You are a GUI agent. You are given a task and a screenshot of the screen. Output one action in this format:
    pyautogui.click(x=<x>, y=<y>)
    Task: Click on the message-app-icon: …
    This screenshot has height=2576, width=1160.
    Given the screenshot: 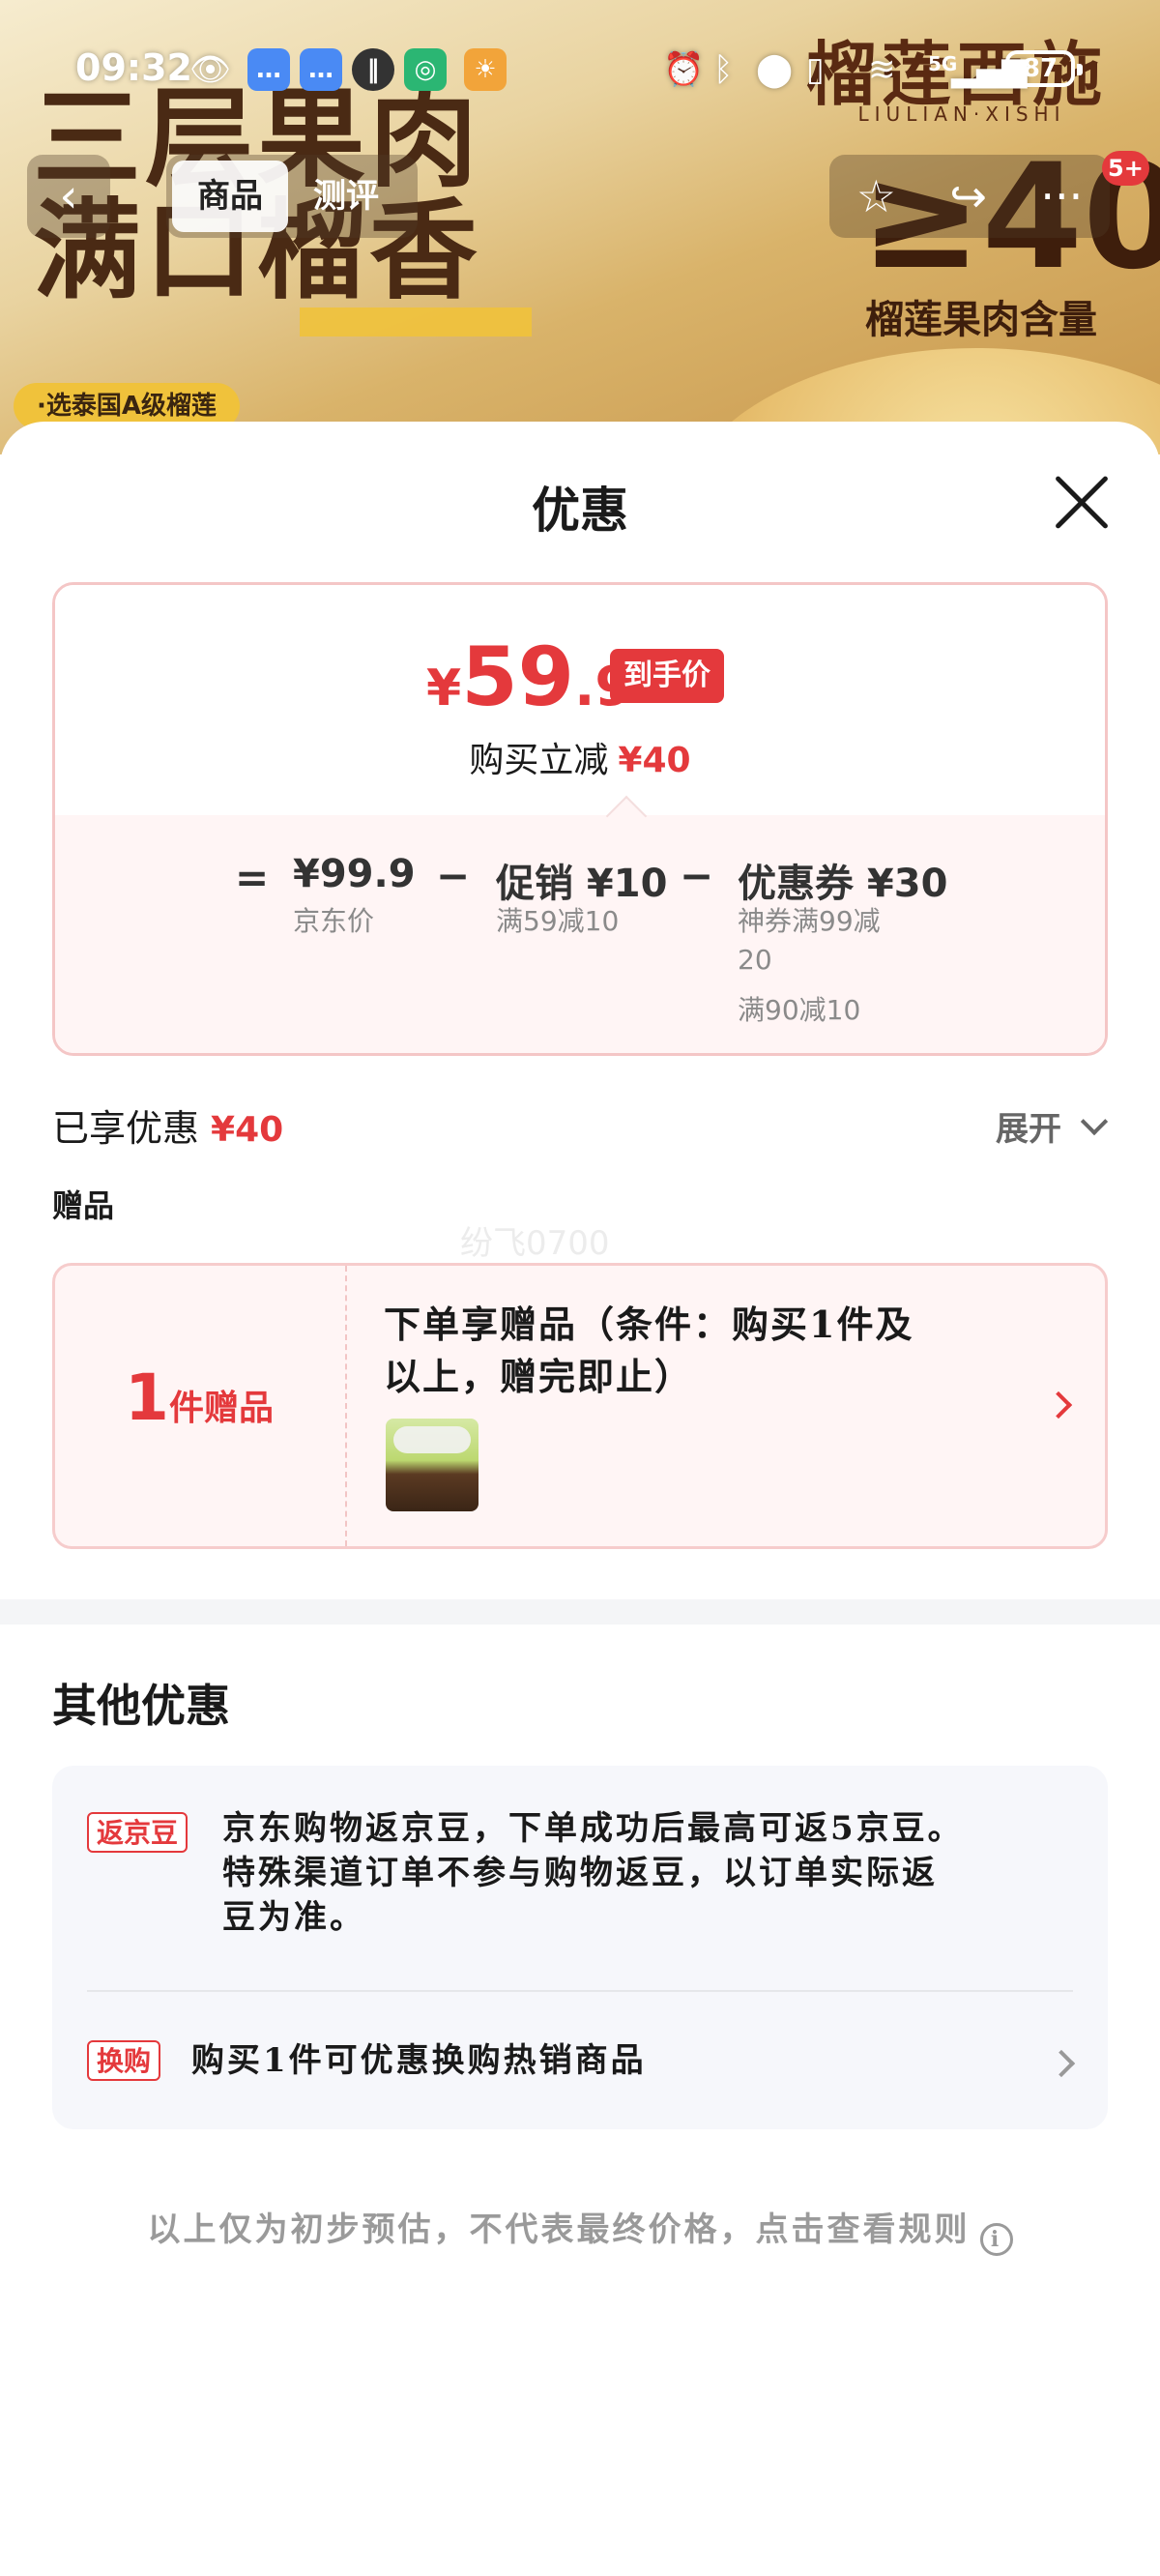 What is the action you would take?
    pyautogui.click(x=268, y=69)
    